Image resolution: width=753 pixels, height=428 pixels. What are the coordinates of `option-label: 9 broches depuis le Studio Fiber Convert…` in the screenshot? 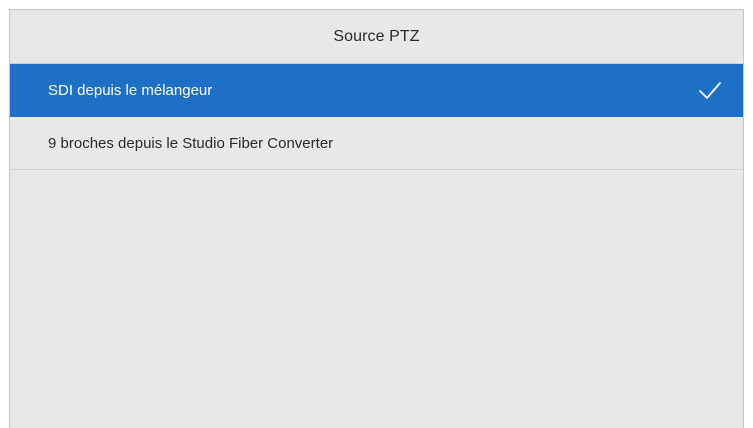 It's located at (191, 143).